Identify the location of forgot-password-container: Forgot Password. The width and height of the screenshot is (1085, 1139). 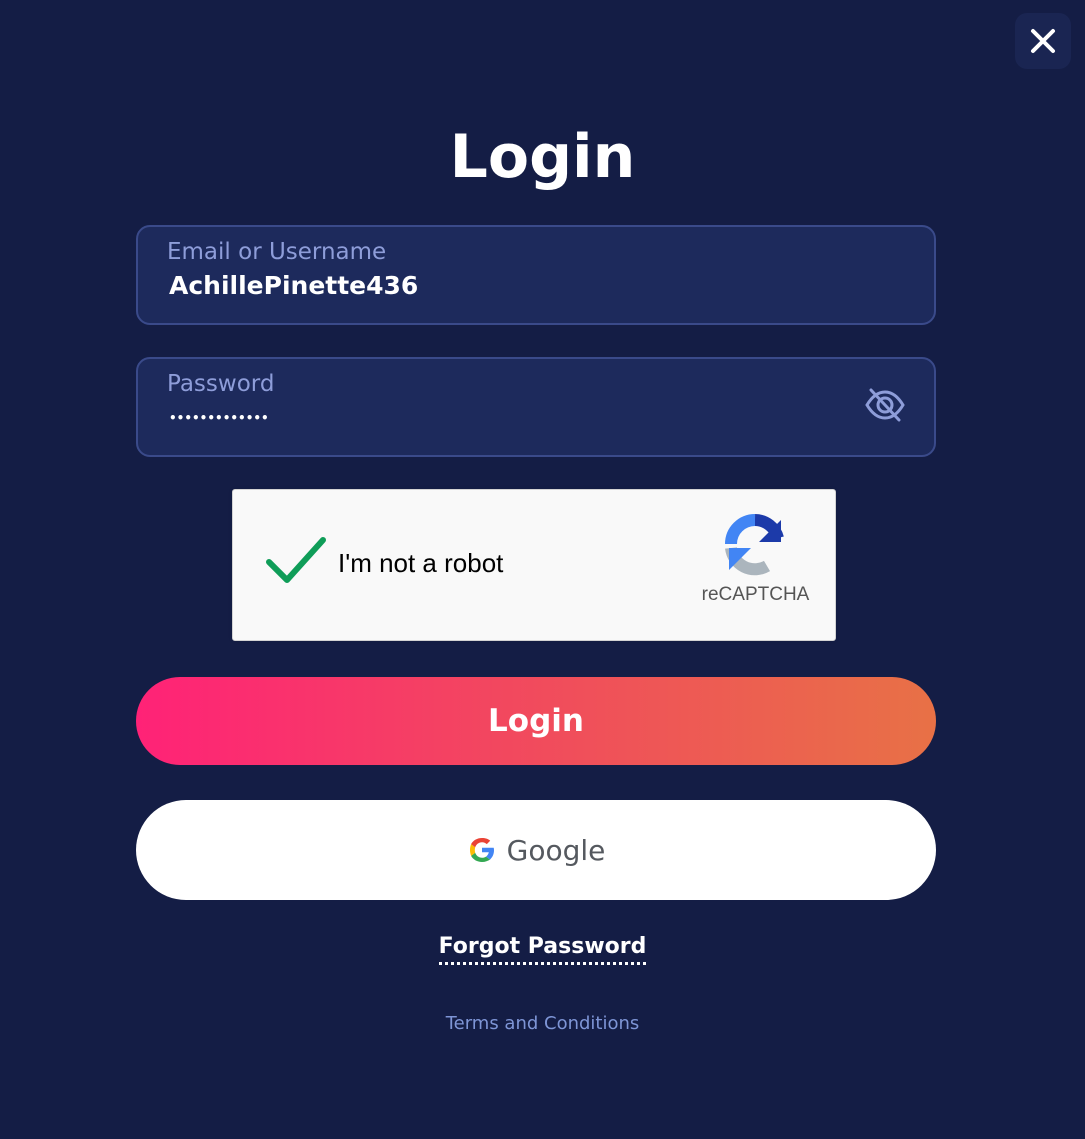
(542, 949).